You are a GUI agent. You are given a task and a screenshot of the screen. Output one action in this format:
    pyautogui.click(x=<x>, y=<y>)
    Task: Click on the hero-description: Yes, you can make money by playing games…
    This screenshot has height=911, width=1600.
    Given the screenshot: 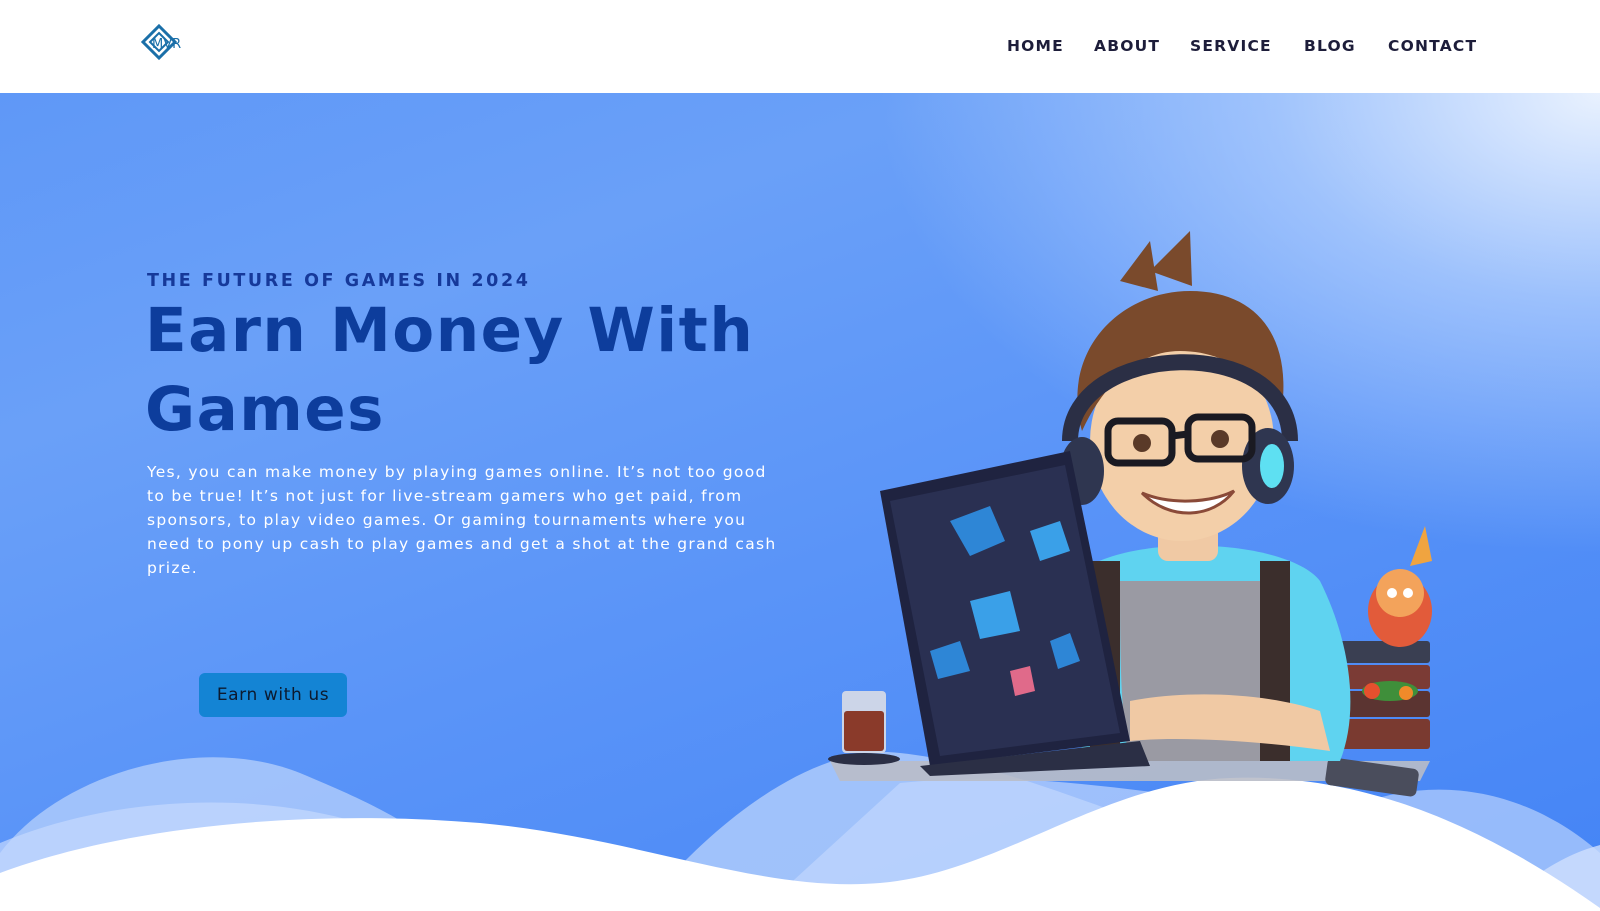 What is the action you would take?
    pyautogui.click(x=462, y=520)
    